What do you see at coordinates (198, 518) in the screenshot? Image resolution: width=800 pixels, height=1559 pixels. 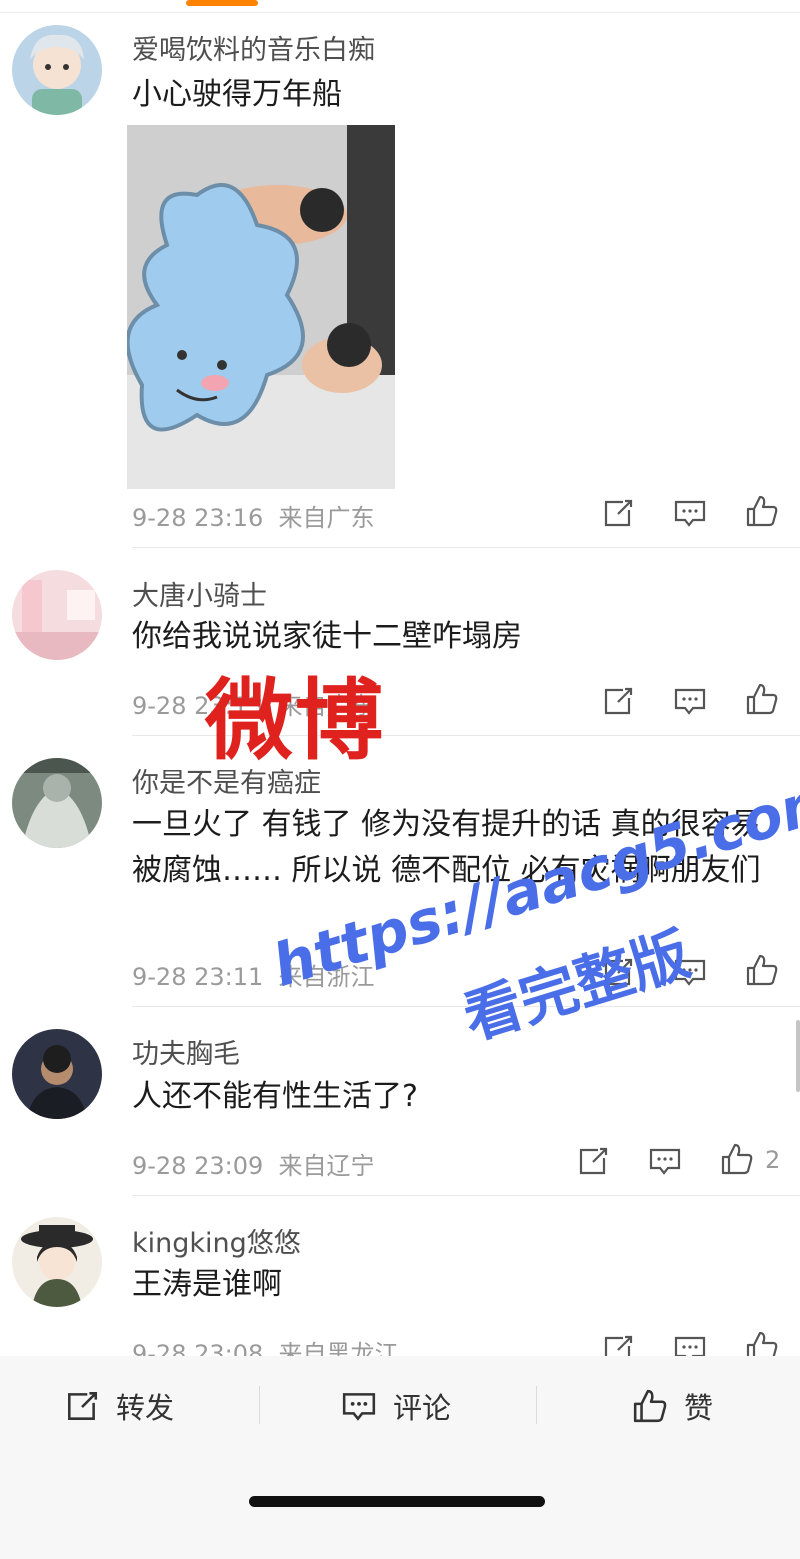 I see `comment-time: 9-28 23:16` at bounding box center [198, 518].